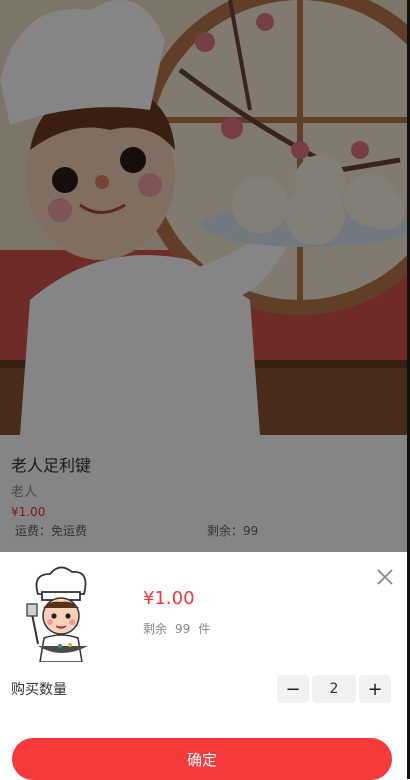 Image resolution: width=410 pixels, height=780 pixels. What do you see at coordinates (155, 629) in the screenshot?
I see `stock-label: 剩余` at bounding box center [155, 629].